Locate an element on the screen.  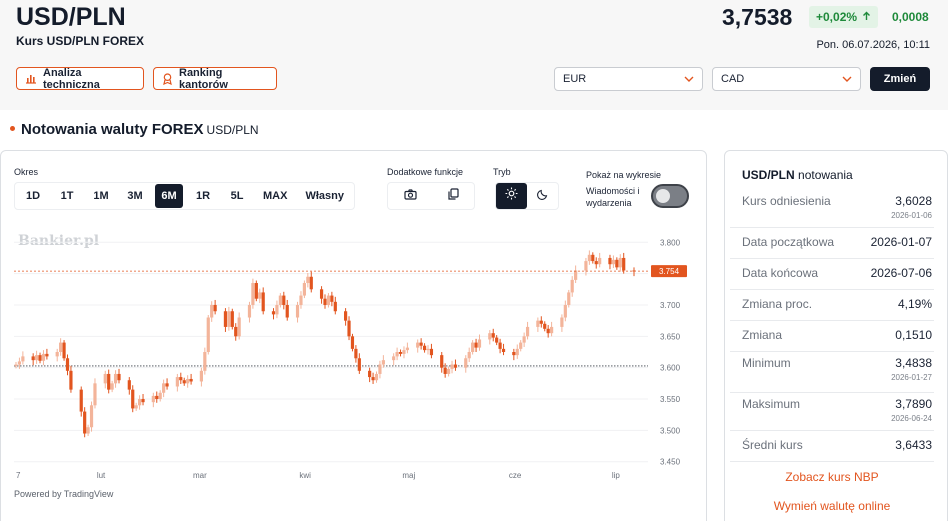
light-mode-button is located at coordinates (511, 196).